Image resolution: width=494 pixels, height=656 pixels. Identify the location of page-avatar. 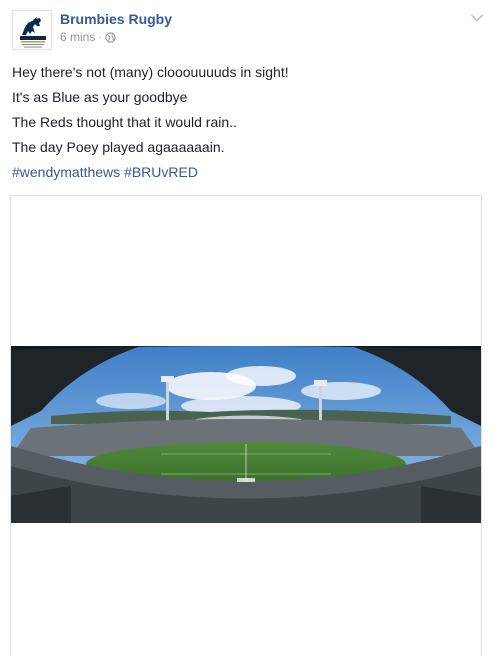
(32, 30).